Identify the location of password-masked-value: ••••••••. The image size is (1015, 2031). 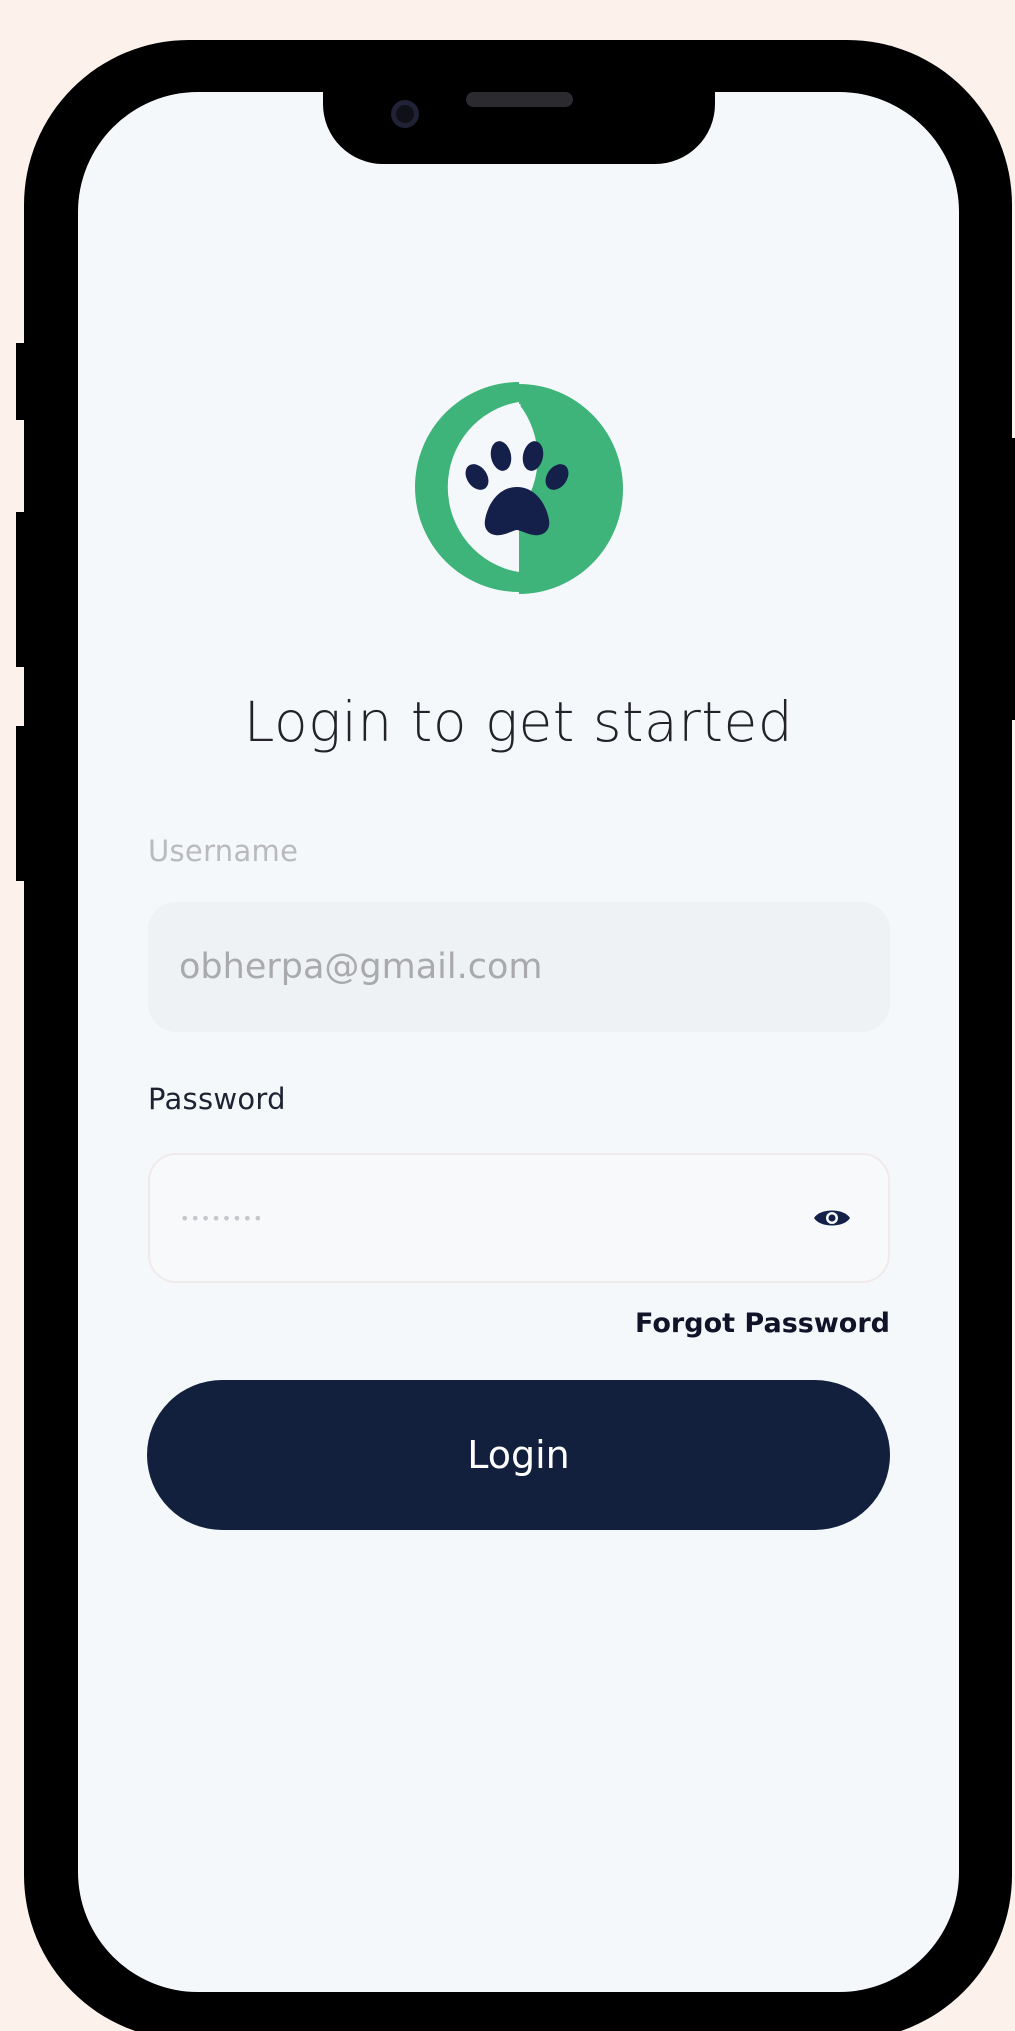
(222, 1218).